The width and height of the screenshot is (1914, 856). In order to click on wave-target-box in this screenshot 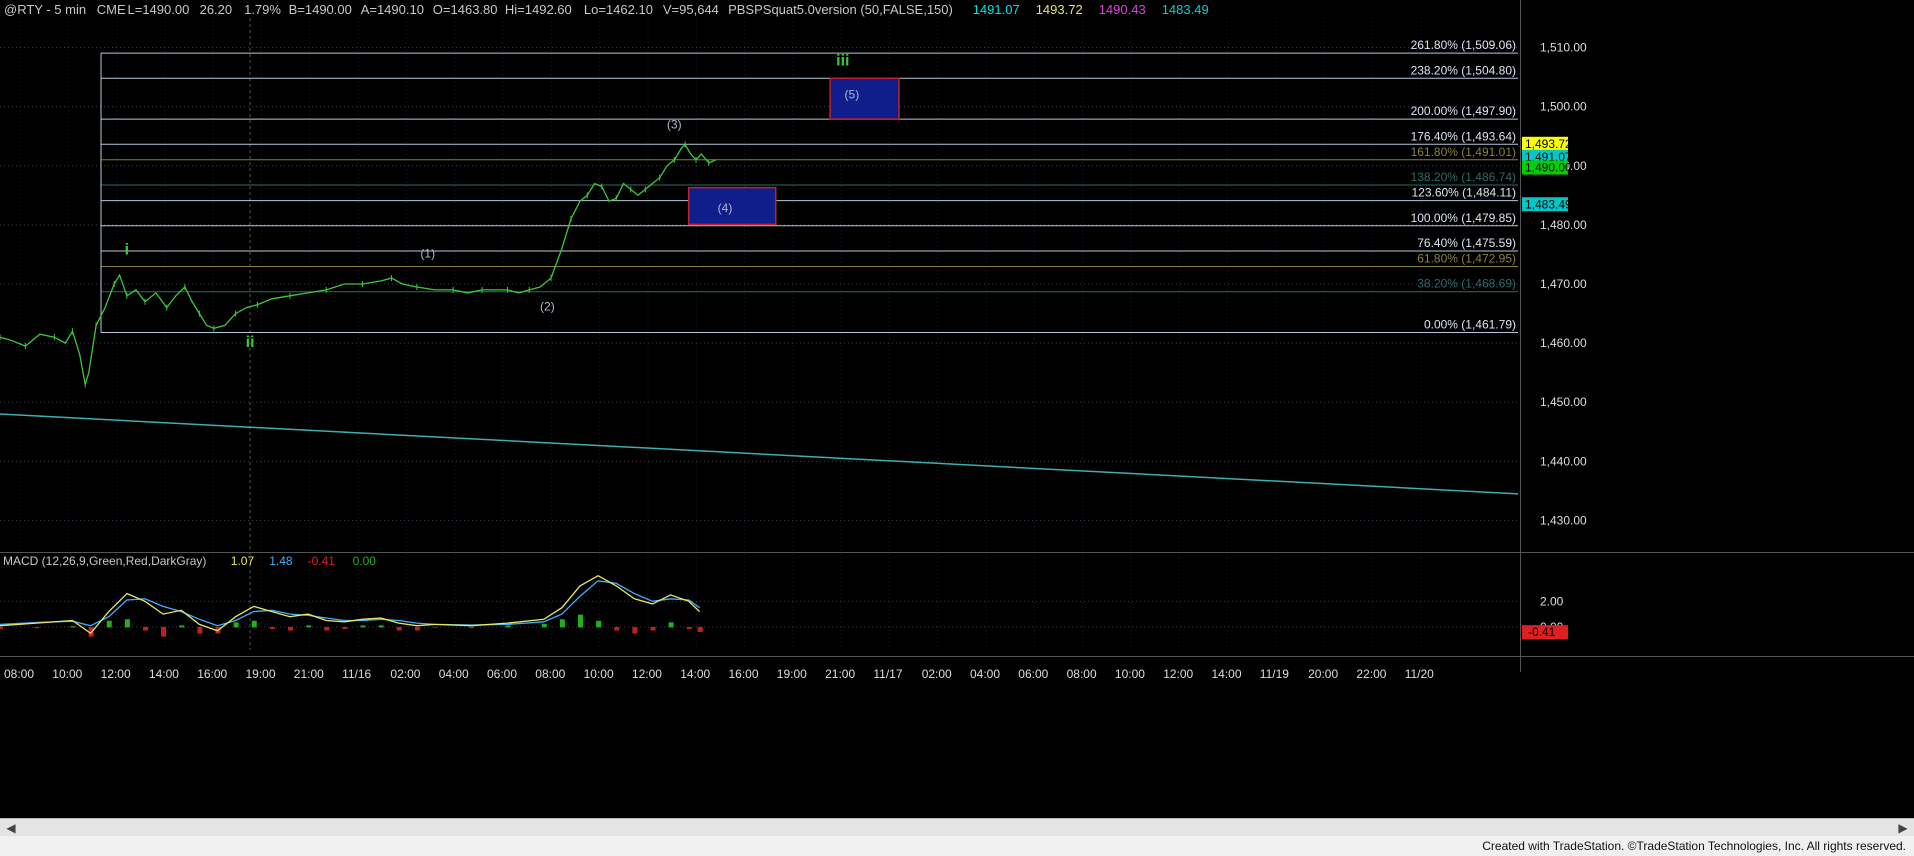, I will do `click(864, 98)`.